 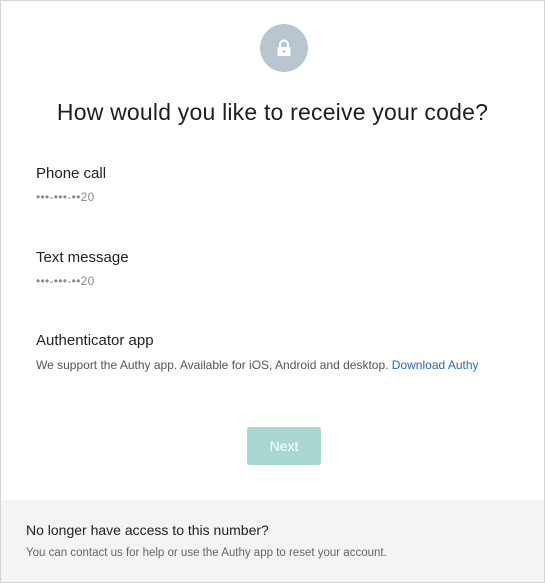 I want to click on footer-title: No longer have access to this number?, so click(x=147, y=530).